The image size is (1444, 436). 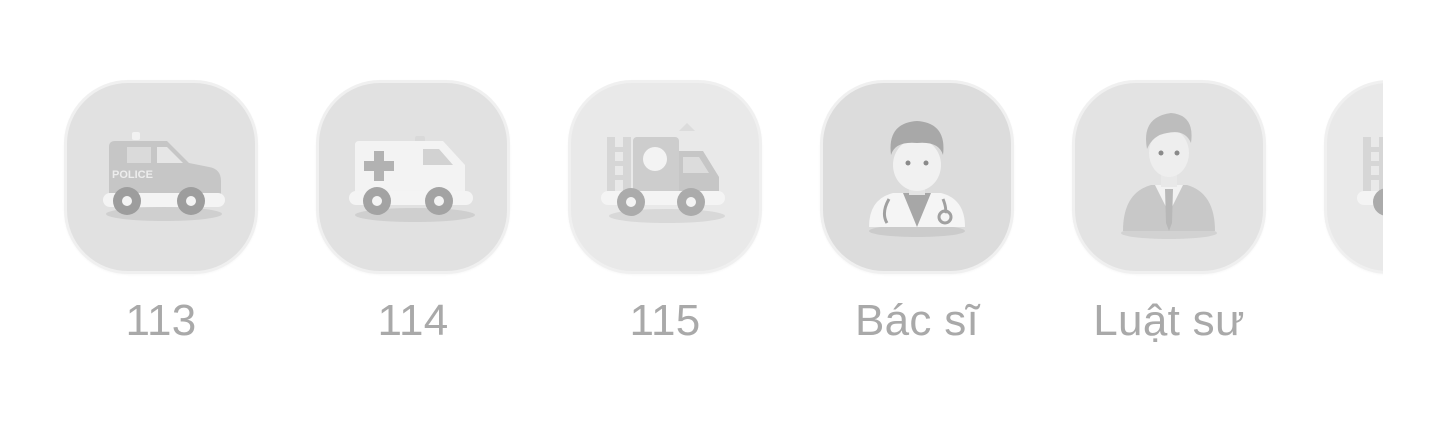 I want to click on contact-label: 113, so click(x=161, y=320).